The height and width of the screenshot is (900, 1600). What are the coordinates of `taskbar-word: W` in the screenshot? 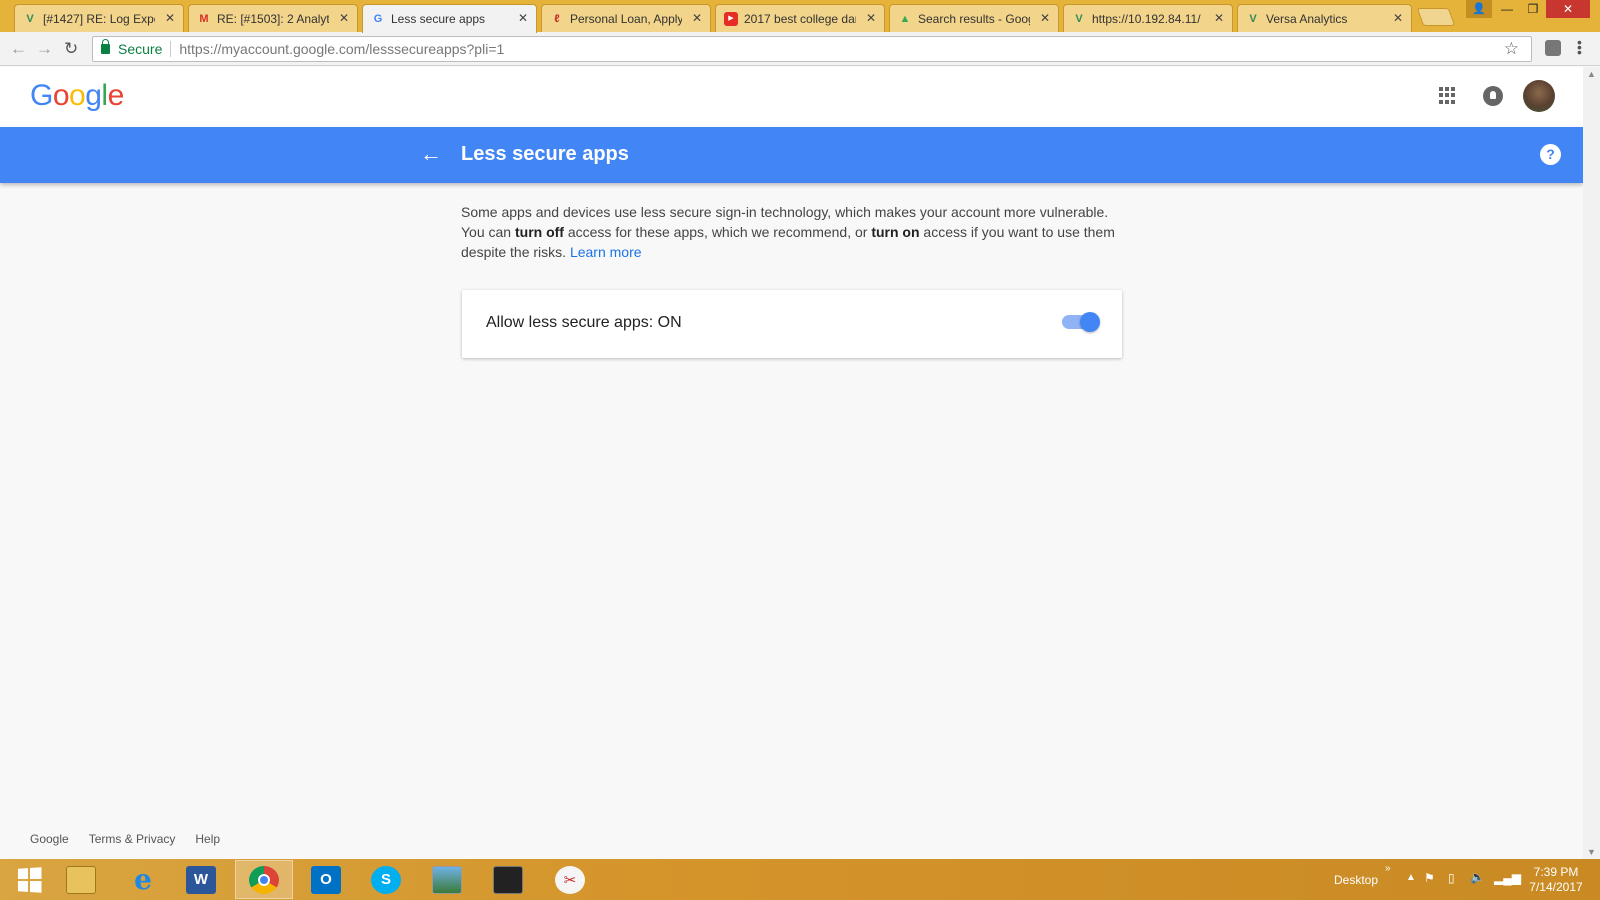 It's located at (201, 879).